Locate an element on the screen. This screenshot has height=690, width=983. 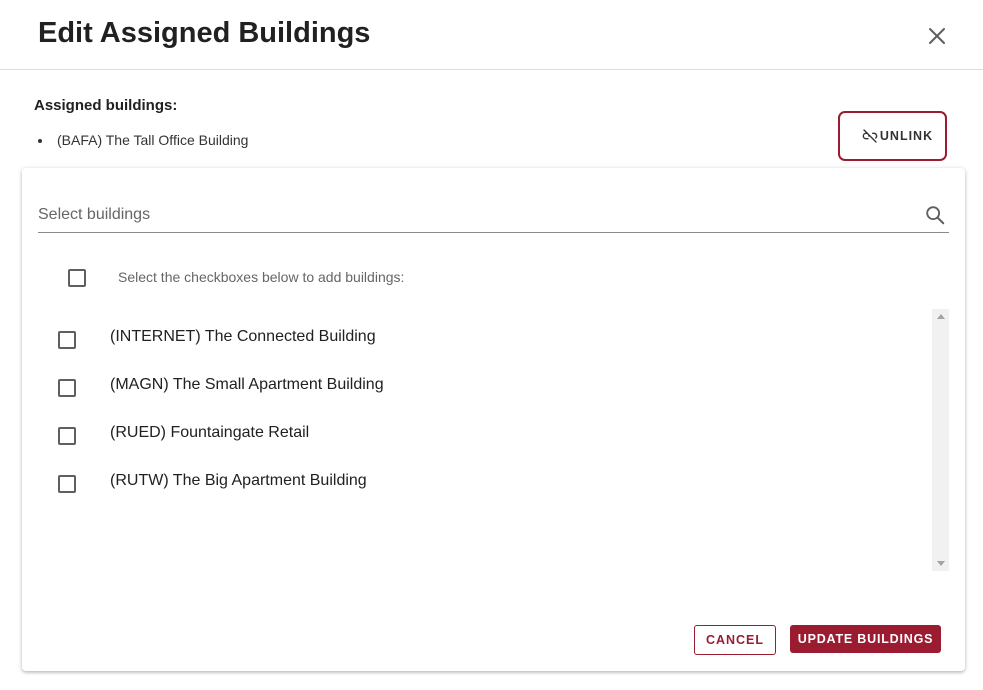
cancel-button: CANCEL is located at coordinates (735, 640).